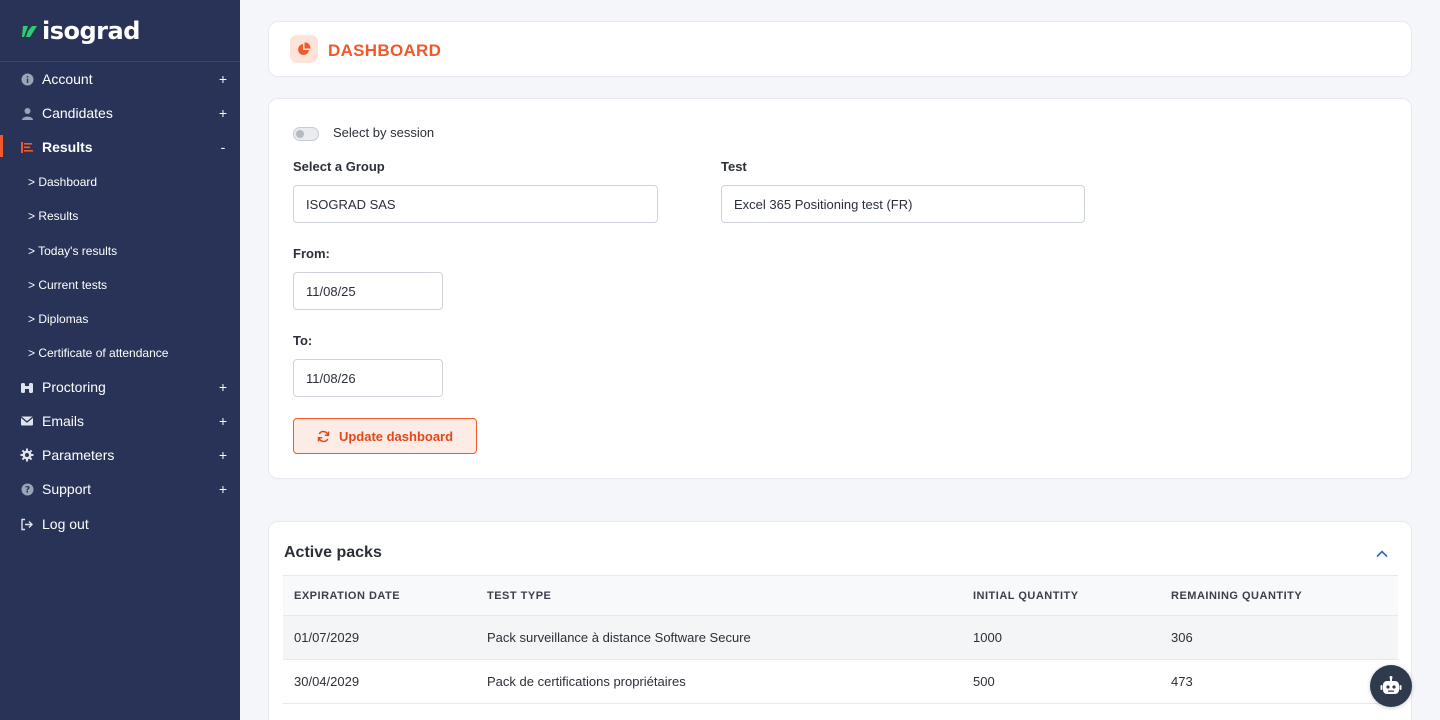 Image resolution: width=1440 pixels, height=720 pixels. What do you see at coordinates (27, 387) in the screenshot?
I see `binoculars-icon` at bounding box center [27, 387].